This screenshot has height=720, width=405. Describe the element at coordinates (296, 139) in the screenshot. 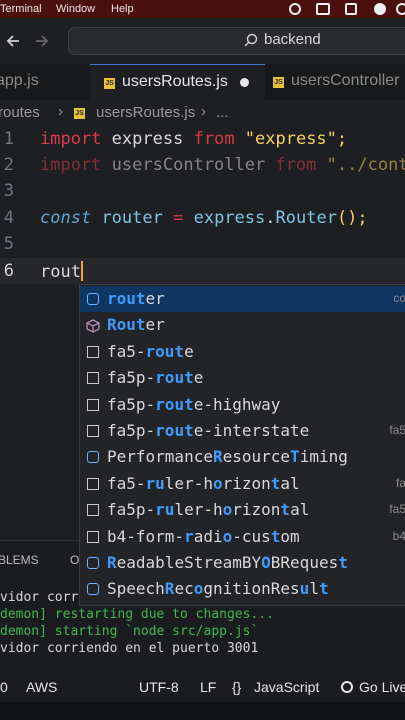

I see `string-literal: "express";` at that location.